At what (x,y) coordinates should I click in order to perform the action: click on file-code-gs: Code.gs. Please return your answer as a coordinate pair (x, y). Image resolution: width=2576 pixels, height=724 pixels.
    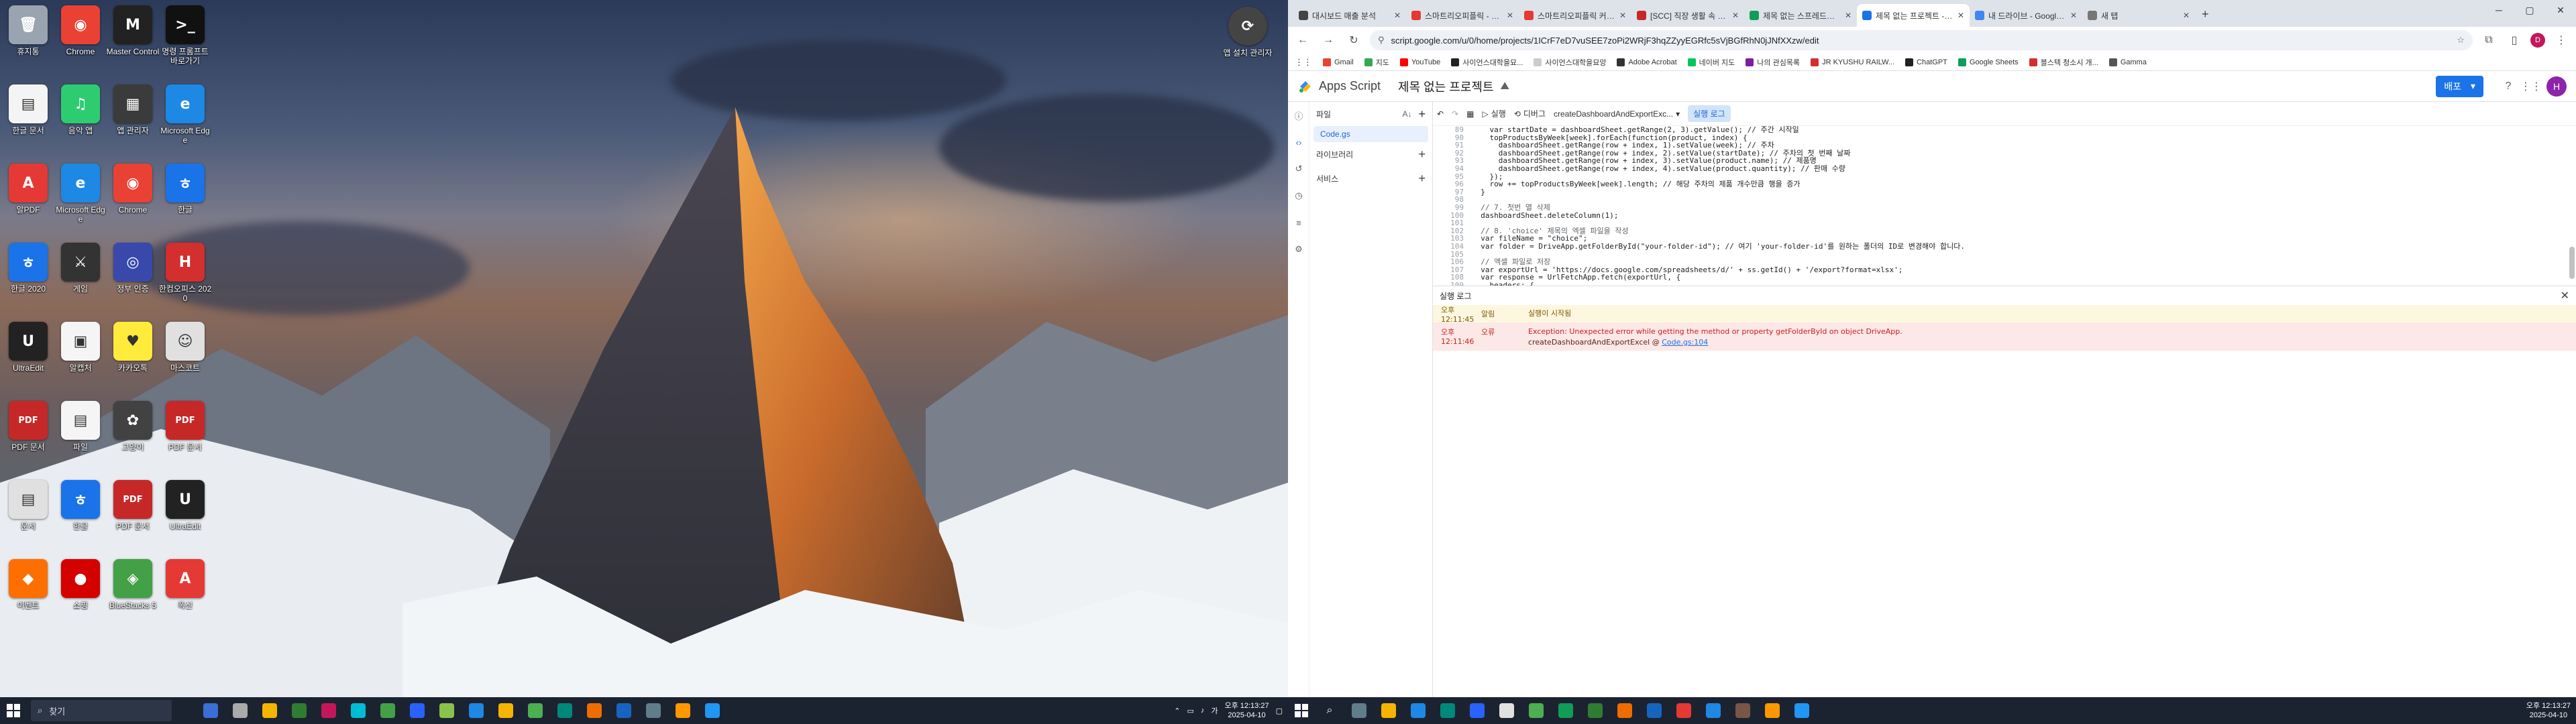
    Looking at the image, I should click on (1370, 134).